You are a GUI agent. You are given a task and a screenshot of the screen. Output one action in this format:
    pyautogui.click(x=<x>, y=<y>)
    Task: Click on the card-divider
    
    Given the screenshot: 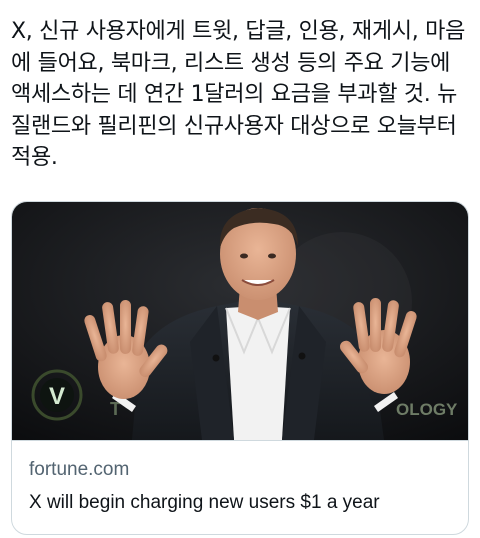 What is the action you would take?
    pyautogui.click(x=240, y=440)
    